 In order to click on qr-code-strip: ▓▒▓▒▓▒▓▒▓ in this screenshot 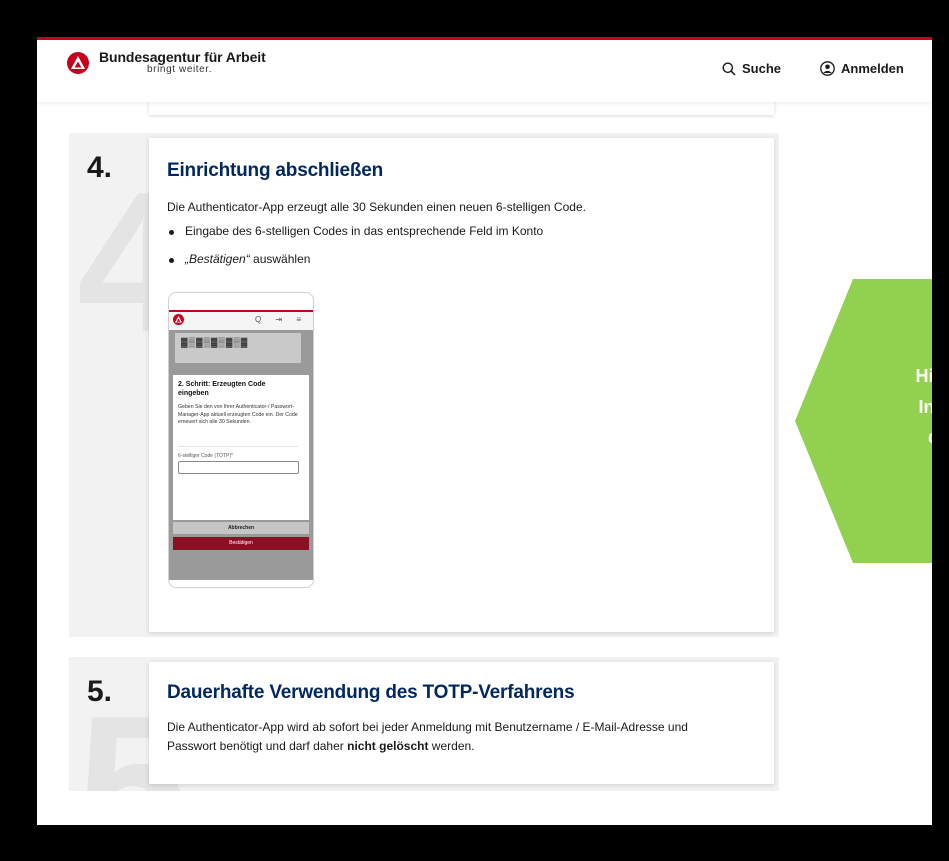, I will do `click(238, 348)`.